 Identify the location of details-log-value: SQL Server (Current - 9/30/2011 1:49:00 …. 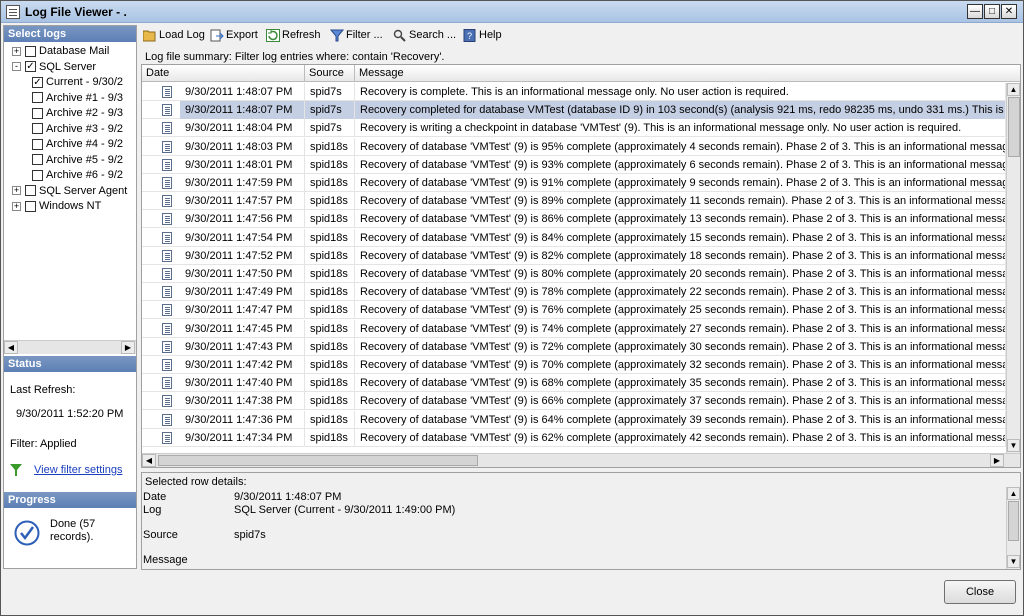
(345, 510).